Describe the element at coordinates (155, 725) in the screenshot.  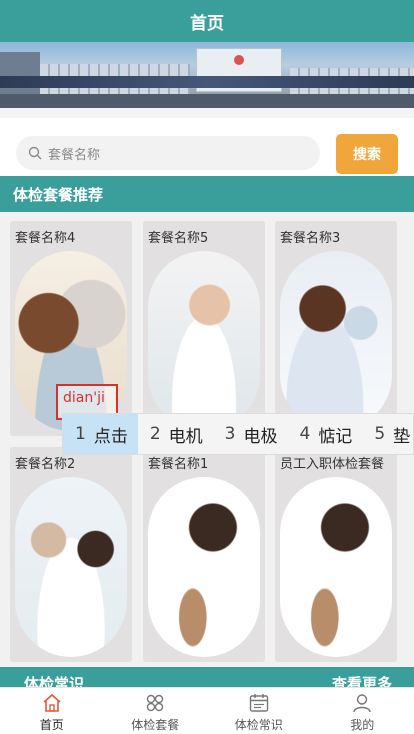
I see `tab-label: 体检套餐` at that location.